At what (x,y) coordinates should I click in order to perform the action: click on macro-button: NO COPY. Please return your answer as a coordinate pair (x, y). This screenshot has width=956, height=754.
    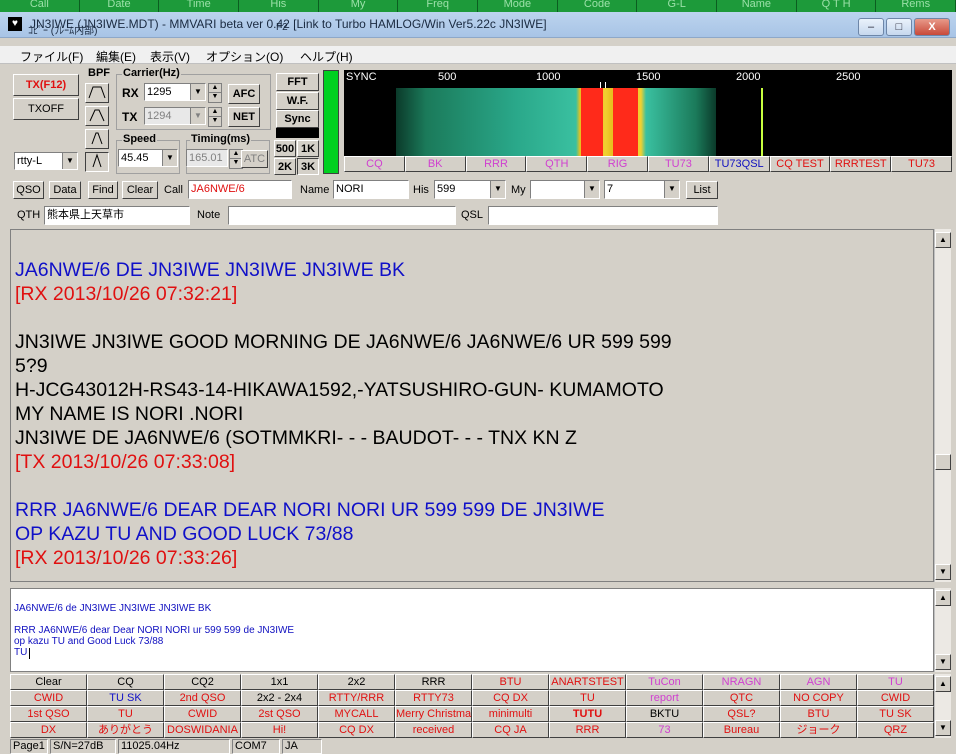
    Looking at the image, I should click on (818, 698).